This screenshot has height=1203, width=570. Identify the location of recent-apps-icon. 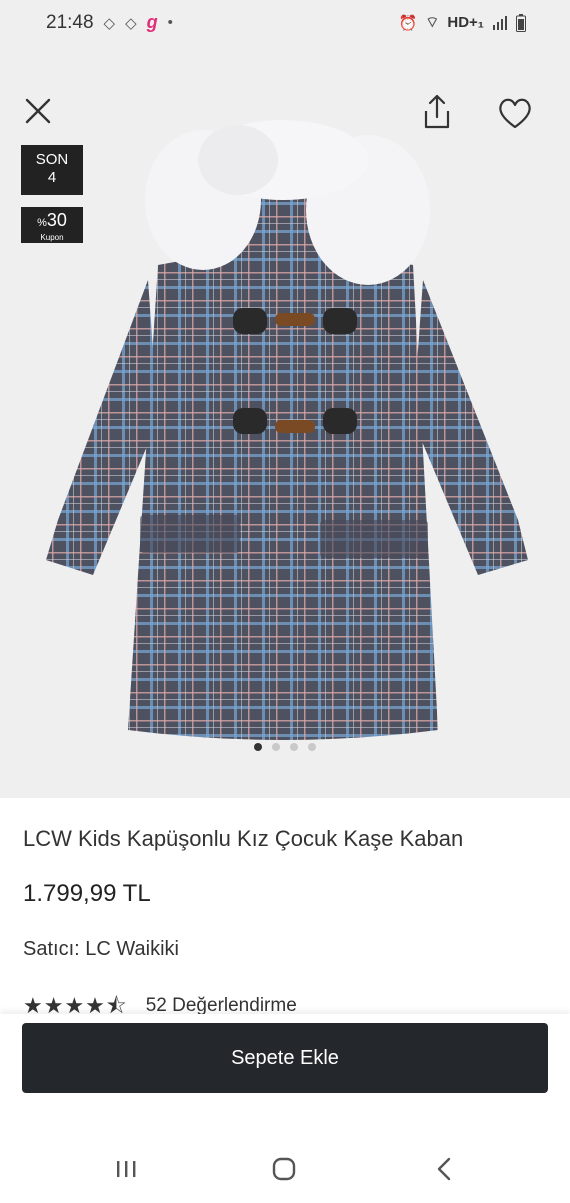
(126, 1169).